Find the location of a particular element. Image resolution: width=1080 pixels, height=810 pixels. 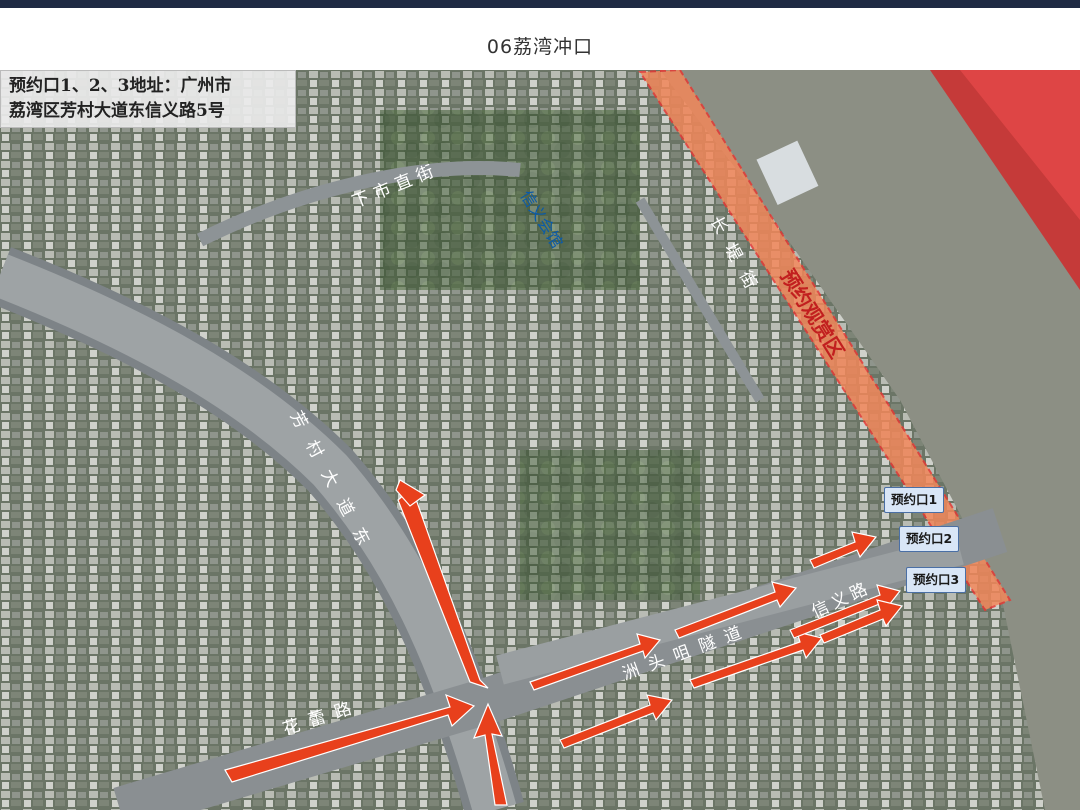

address-box: 预约口1、2、3地址：广州市 荔湾区芳村大道东信义路5号 is located at coordinates (148, 99).